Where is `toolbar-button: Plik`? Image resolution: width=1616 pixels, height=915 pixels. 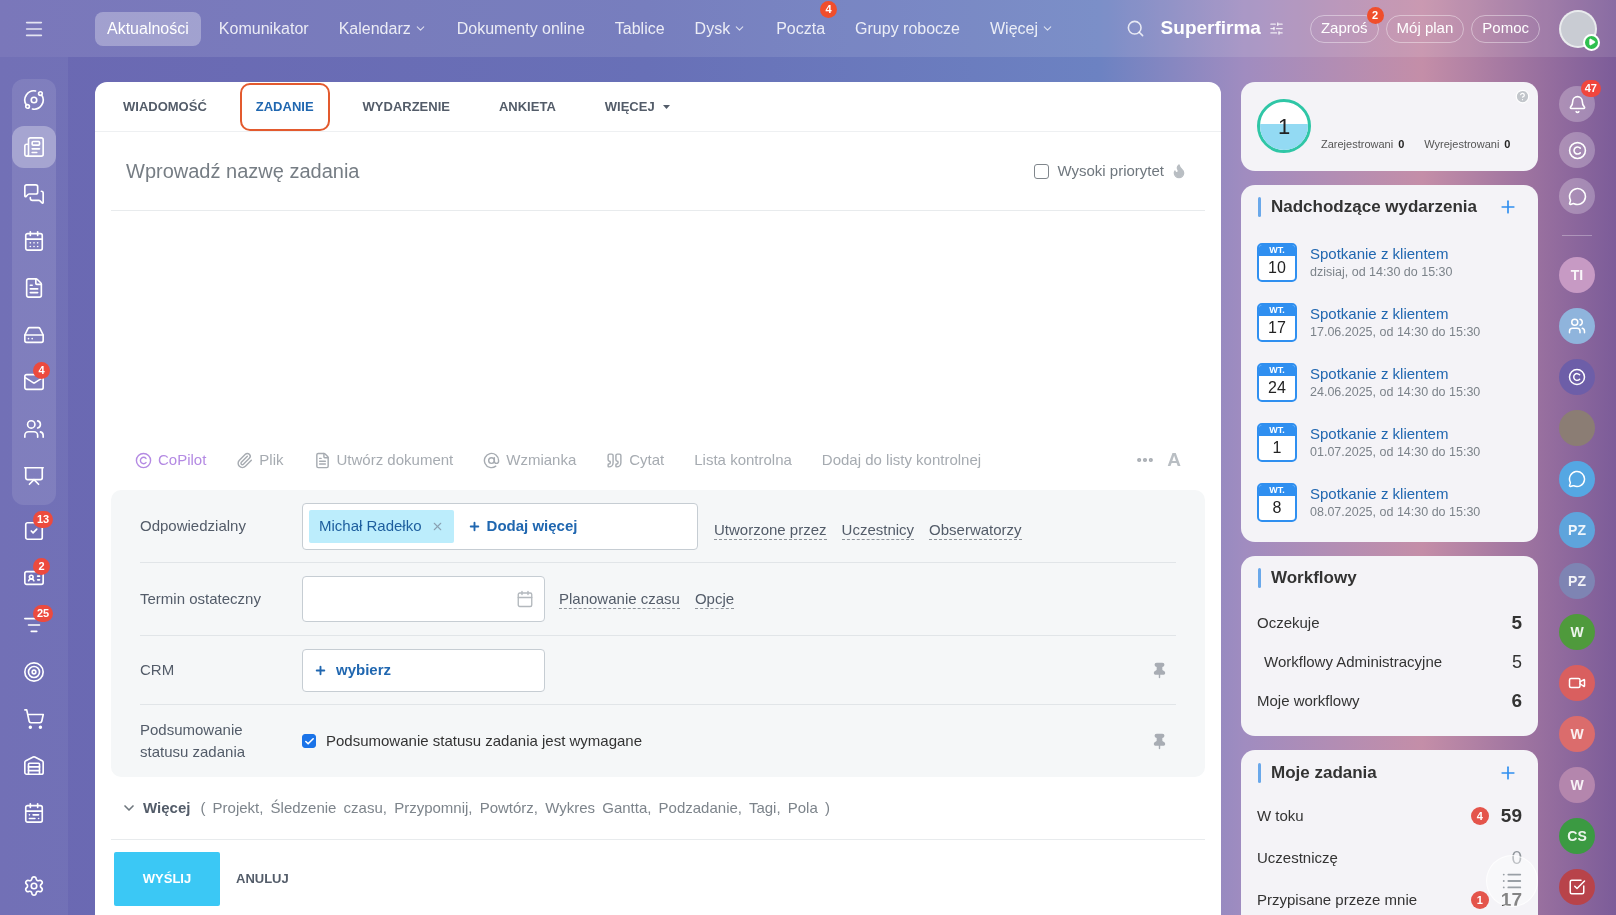 toolbar-button: Plik is located at coordinates (260, 460).